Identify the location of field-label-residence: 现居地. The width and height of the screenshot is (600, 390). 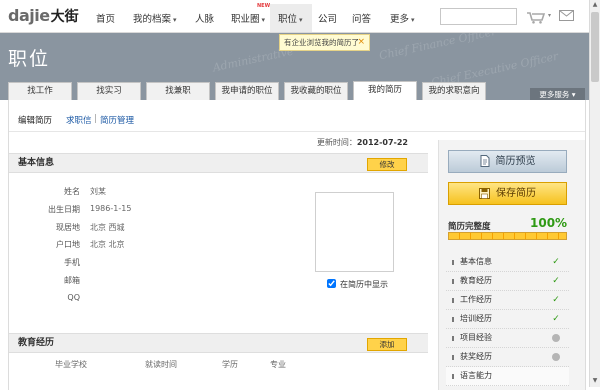
(68, 227).